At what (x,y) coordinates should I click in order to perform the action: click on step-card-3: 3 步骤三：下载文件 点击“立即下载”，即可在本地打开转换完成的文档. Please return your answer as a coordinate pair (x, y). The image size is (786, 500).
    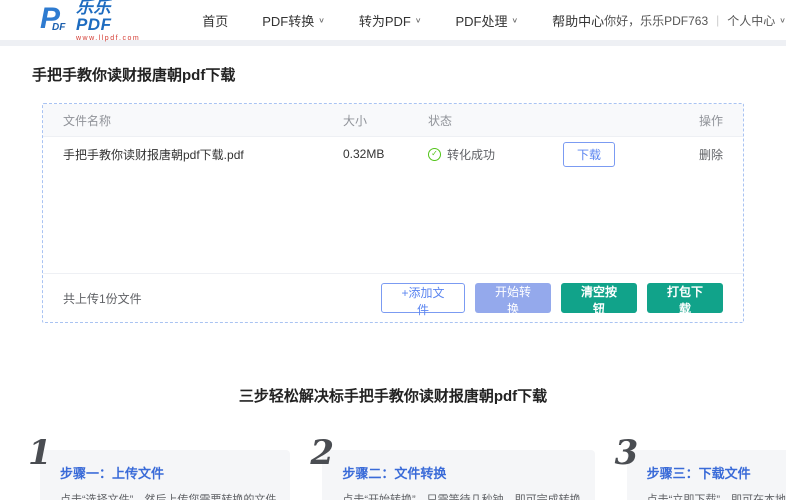
    Looking at the image, I should click on (700, 466).